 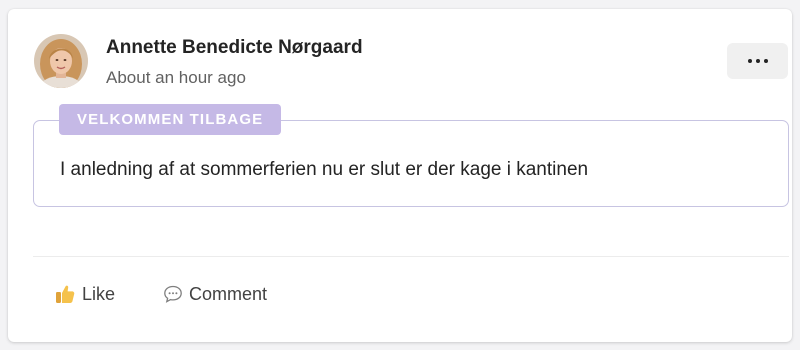 I want to click on post-tag-badge: VELKOMMEN TILBAGE, so click(x=170, y=119).